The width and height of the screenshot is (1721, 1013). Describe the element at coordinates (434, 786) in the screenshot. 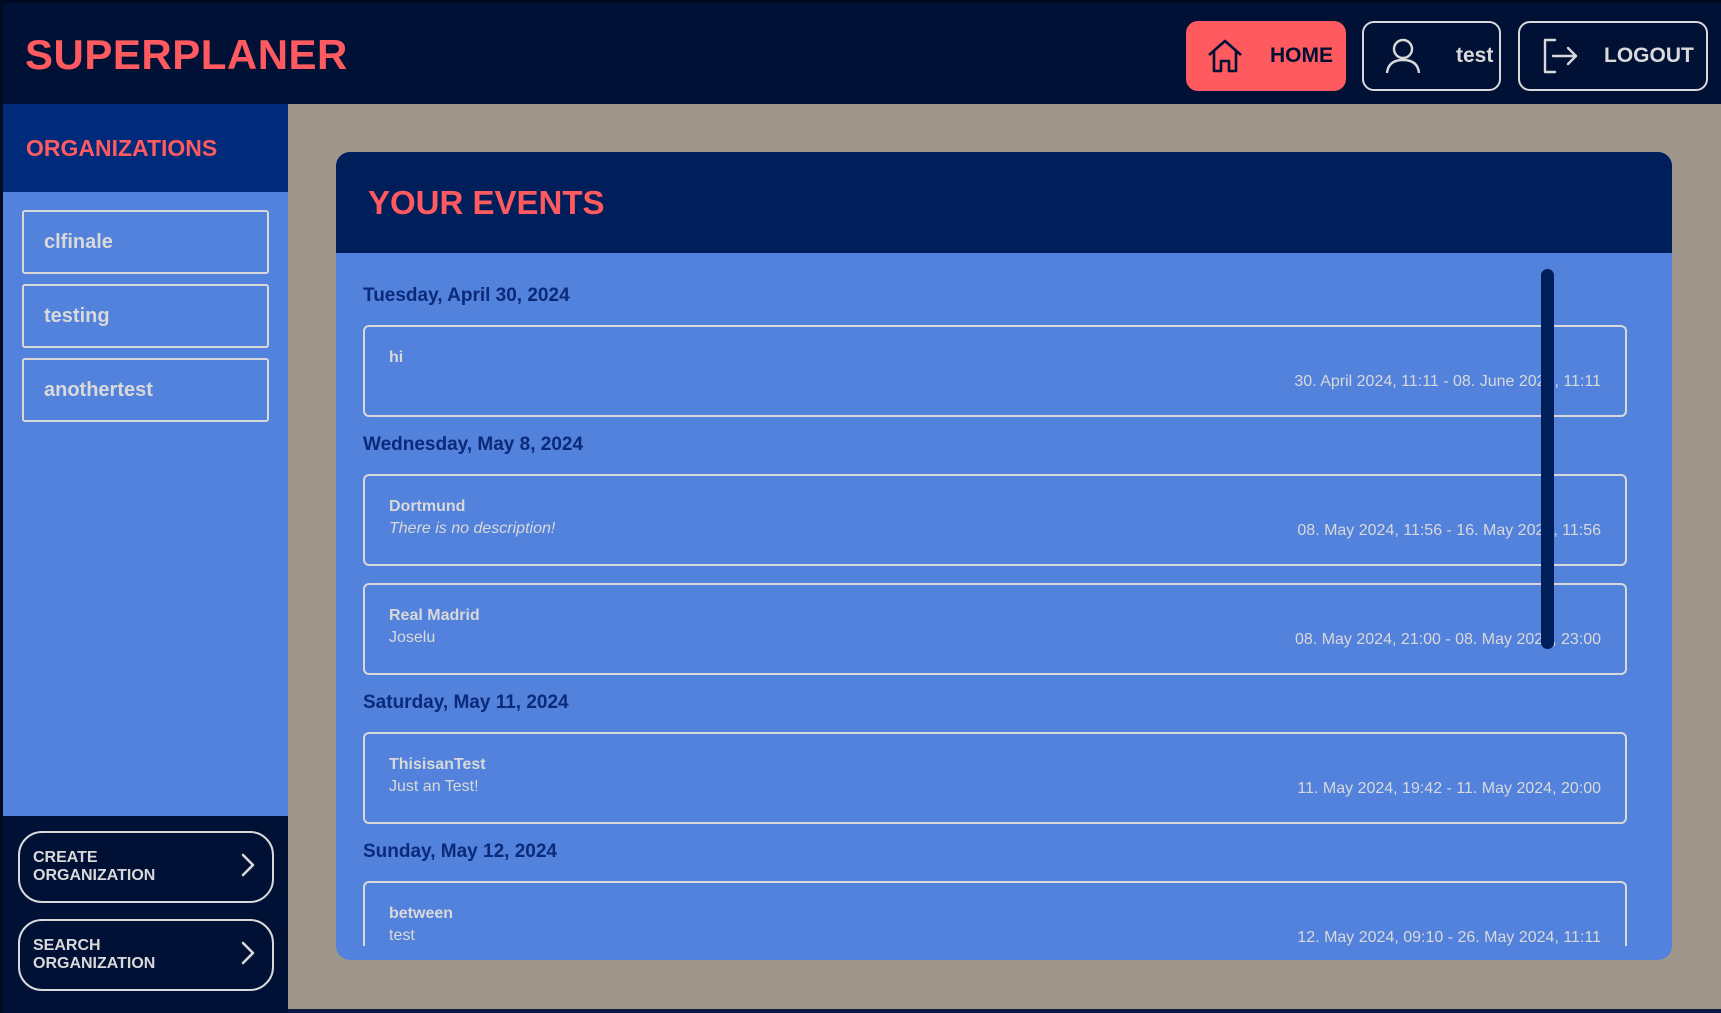

I see `event-description: Just an Test!` at that location.